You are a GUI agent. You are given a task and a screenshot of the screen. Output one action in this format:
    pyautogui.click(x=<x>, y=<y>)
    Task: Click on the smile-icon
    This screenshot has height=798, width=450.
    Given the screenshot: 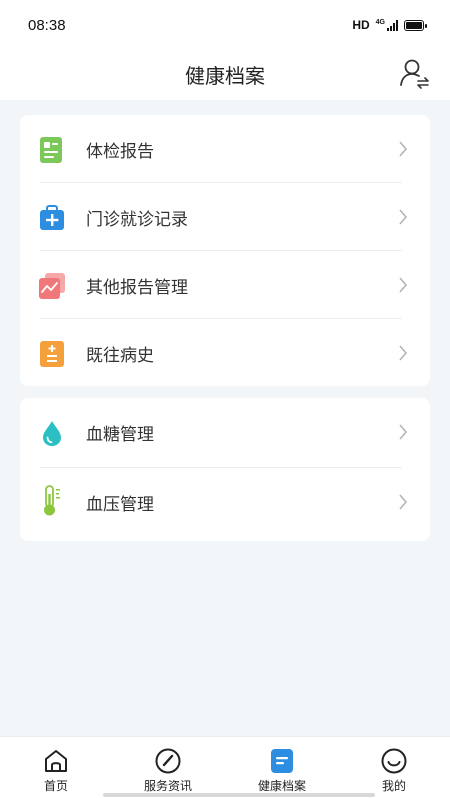 What is the action you would take?
    pyautogui.click(x=394, y=761)
    